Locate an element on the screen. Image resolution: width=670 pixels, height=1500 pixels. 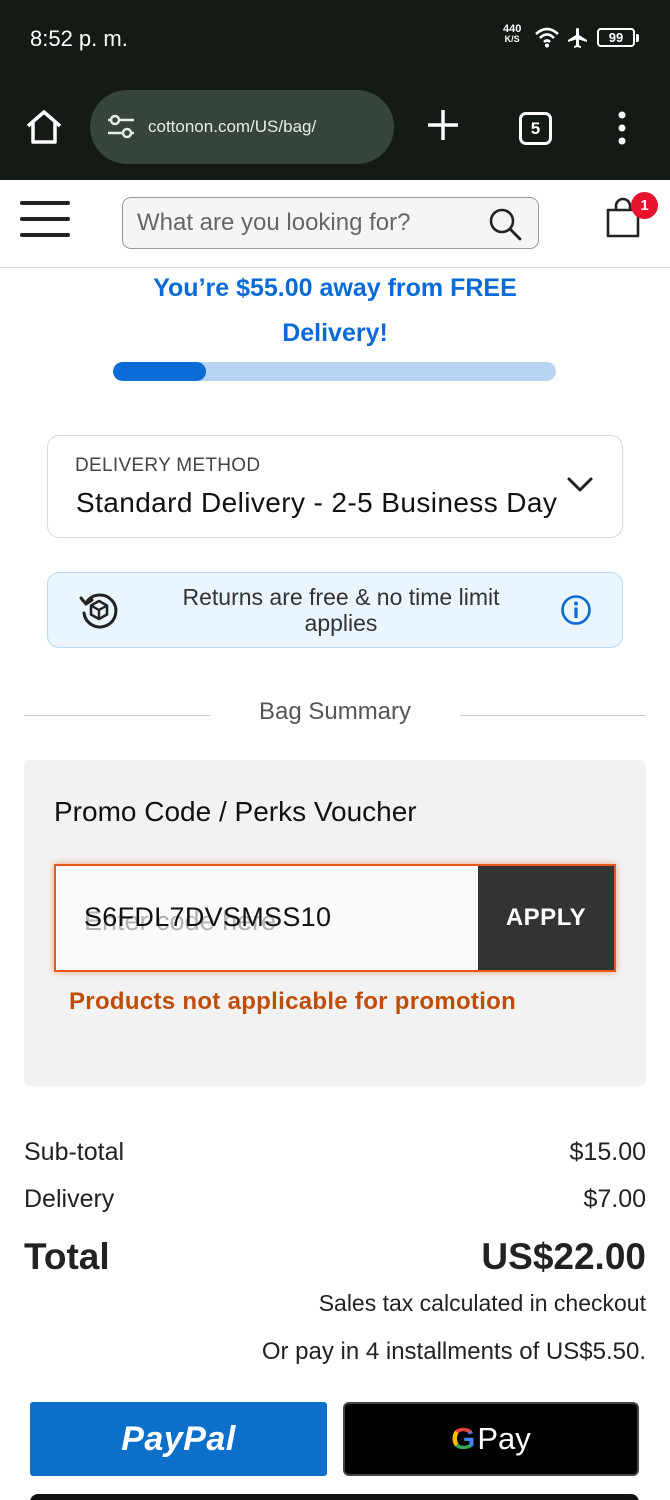
chevron-down-icon is located at coordinates (580, 485).